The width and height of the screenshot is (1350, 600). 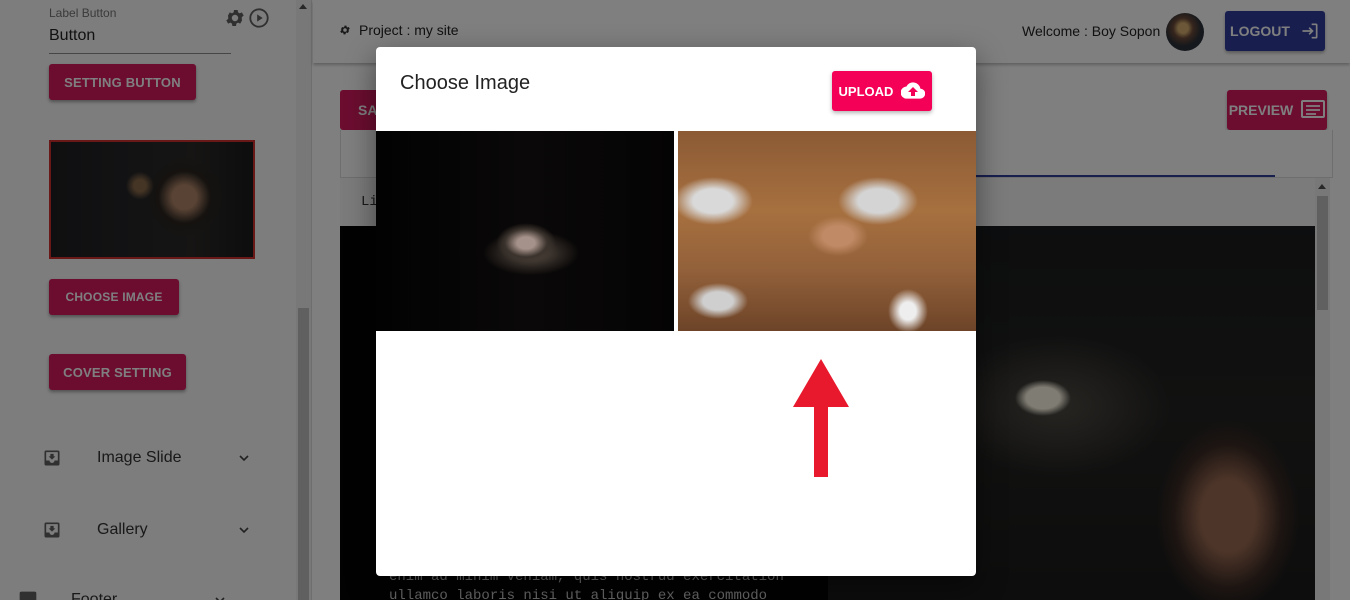 I want to click on cloud-upload-icon, so click(x=913, y=90).